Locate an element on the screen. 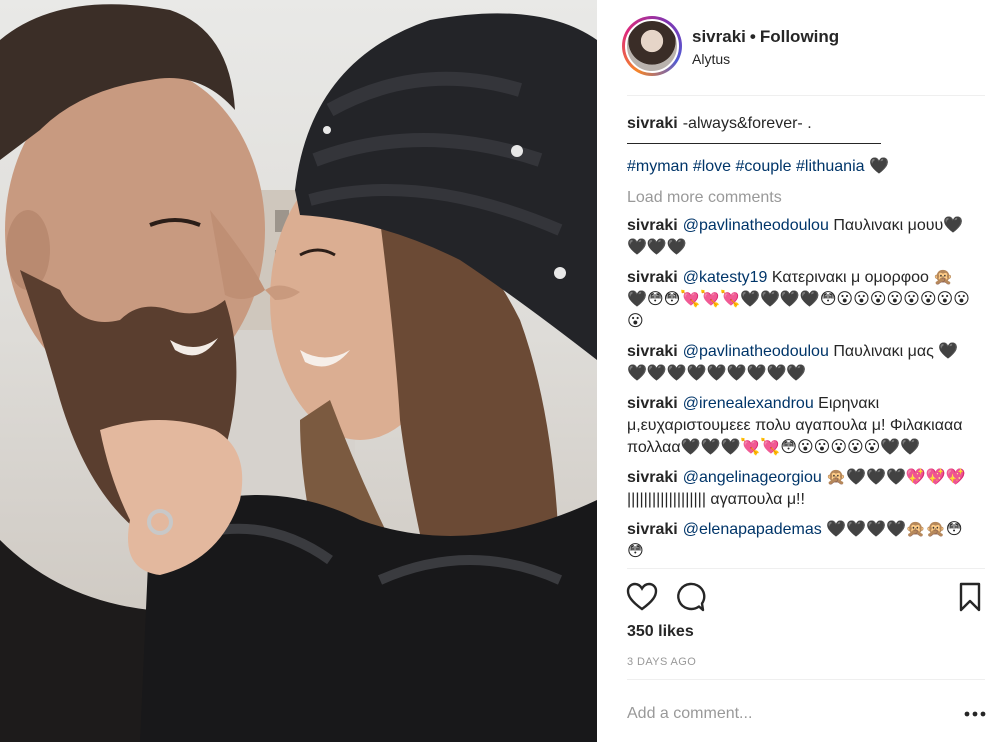  speech-bubble-icon is located at coordinates (690, 597).